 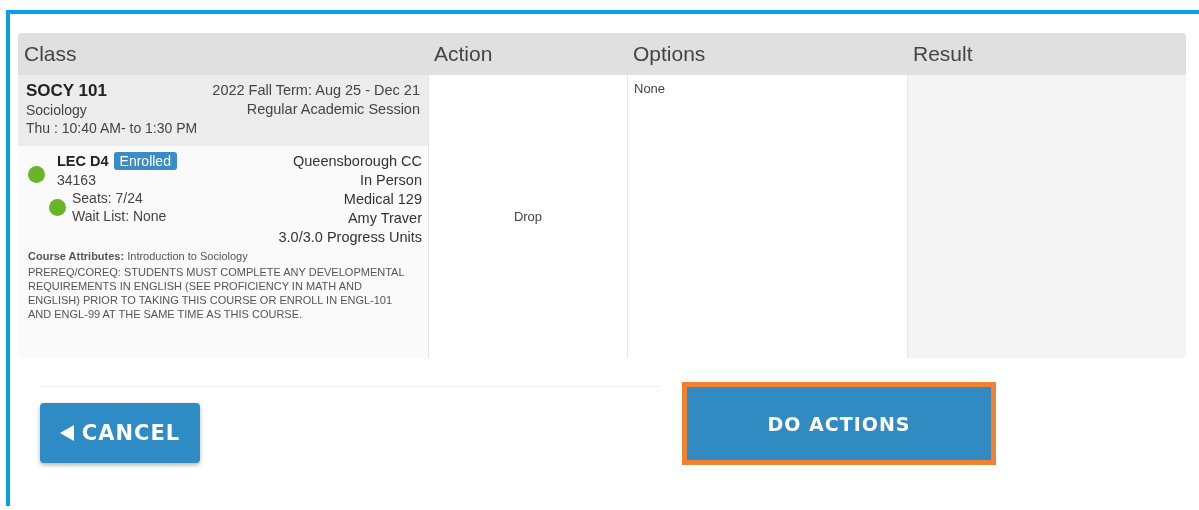 I want to click on section-detail: Queensborough CC, so click(x=357, y=161).